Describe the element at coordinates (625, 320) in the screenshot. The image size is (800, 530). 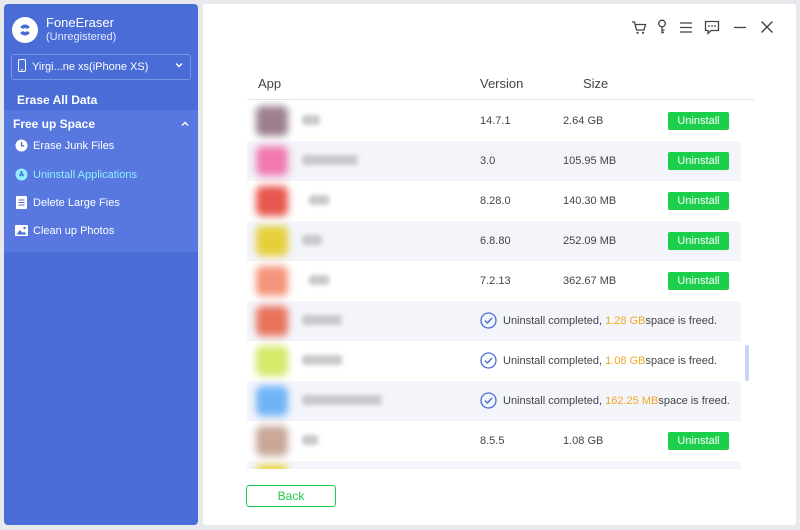
I see `freed-amount: 1.28 GB` at that location.